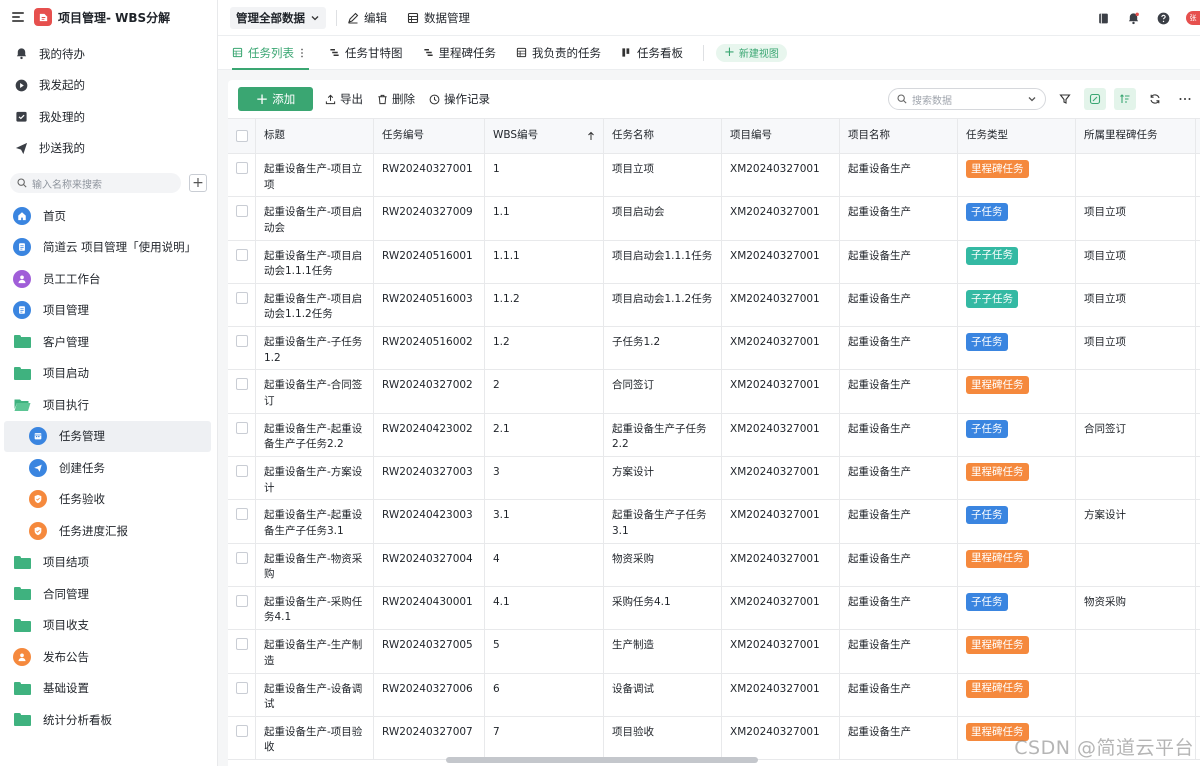 Image resolution: width=1200 pixels, height=766 pixels. What do you see at coordinates (967, 99) in the screenshot?
I see `data-search-input: 搜索数据` at bounding box center [967, 99].